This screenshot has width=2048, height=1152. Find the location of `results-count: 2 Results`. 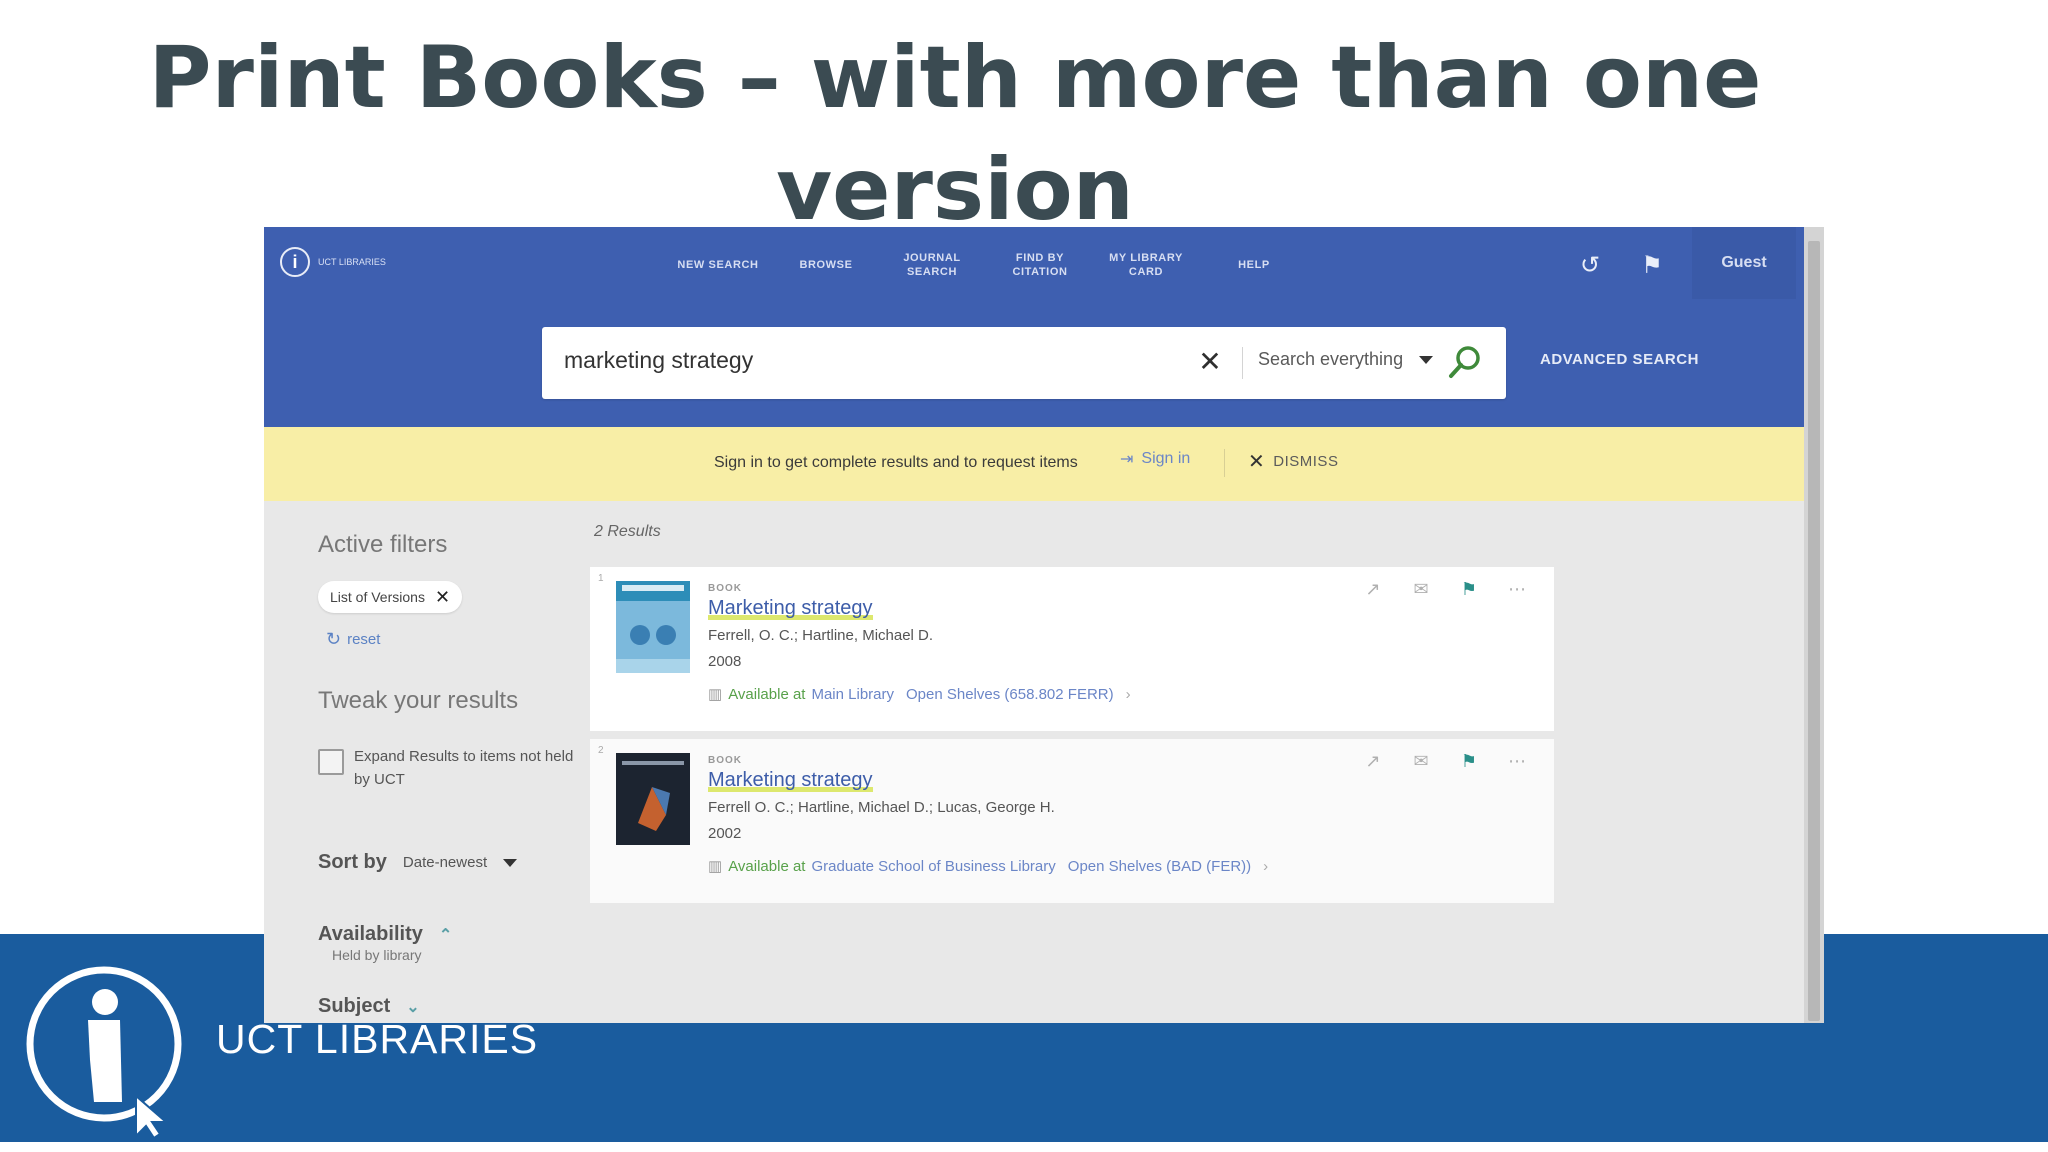

results-count: 2 Results is located at coordinates (627, 531).